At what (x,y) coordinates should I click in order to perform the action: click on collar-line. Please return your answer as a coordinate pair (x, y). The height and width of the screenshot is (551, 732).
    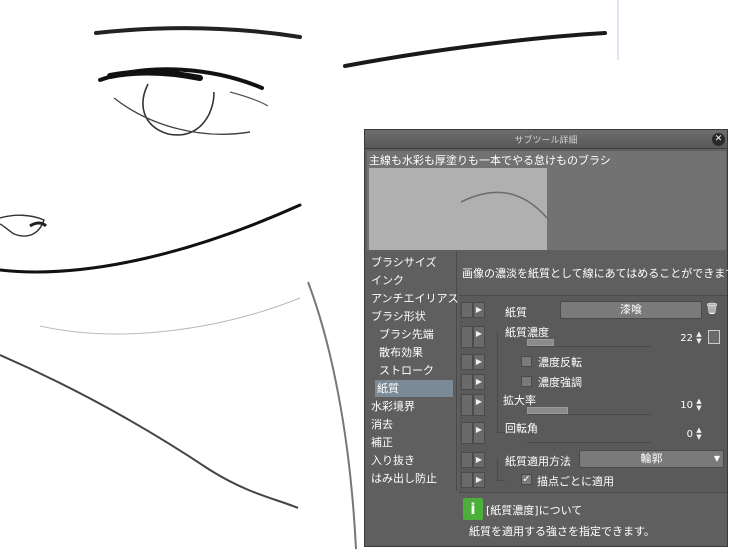
    Looking at the image, I should click on (149, 431).